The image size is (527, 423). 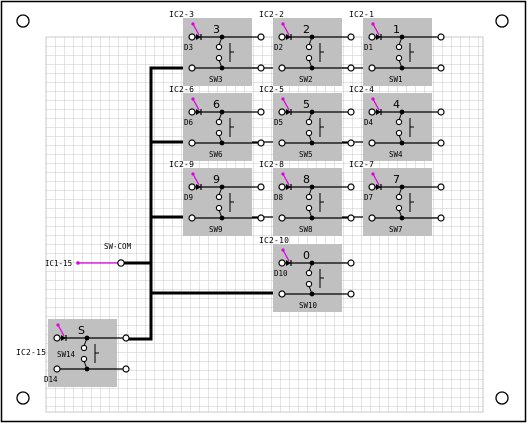 I want to click on key-module-sw9: IC2-9 D9 9 SW9, so click(x=217, y=198).